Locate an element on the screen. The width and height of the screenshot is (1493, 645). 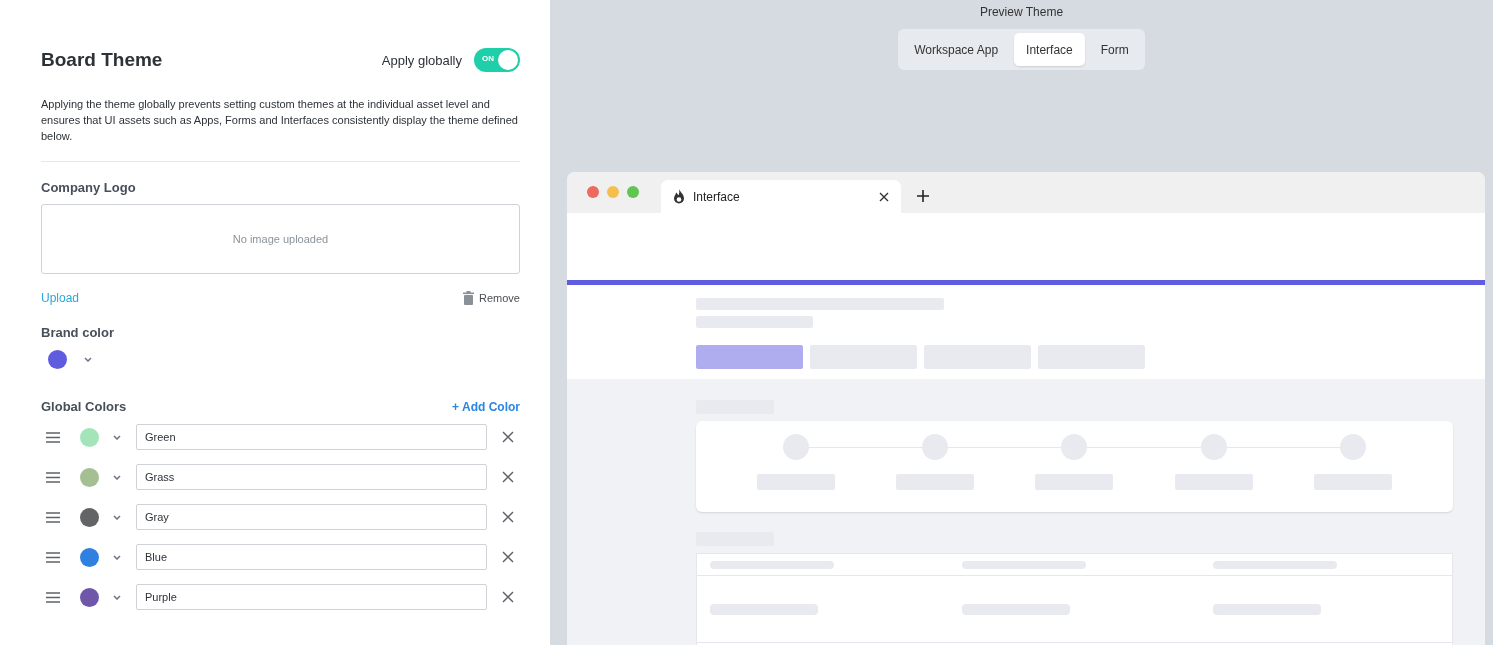
browser-tab: Interface is located at coordinates (781, 196).